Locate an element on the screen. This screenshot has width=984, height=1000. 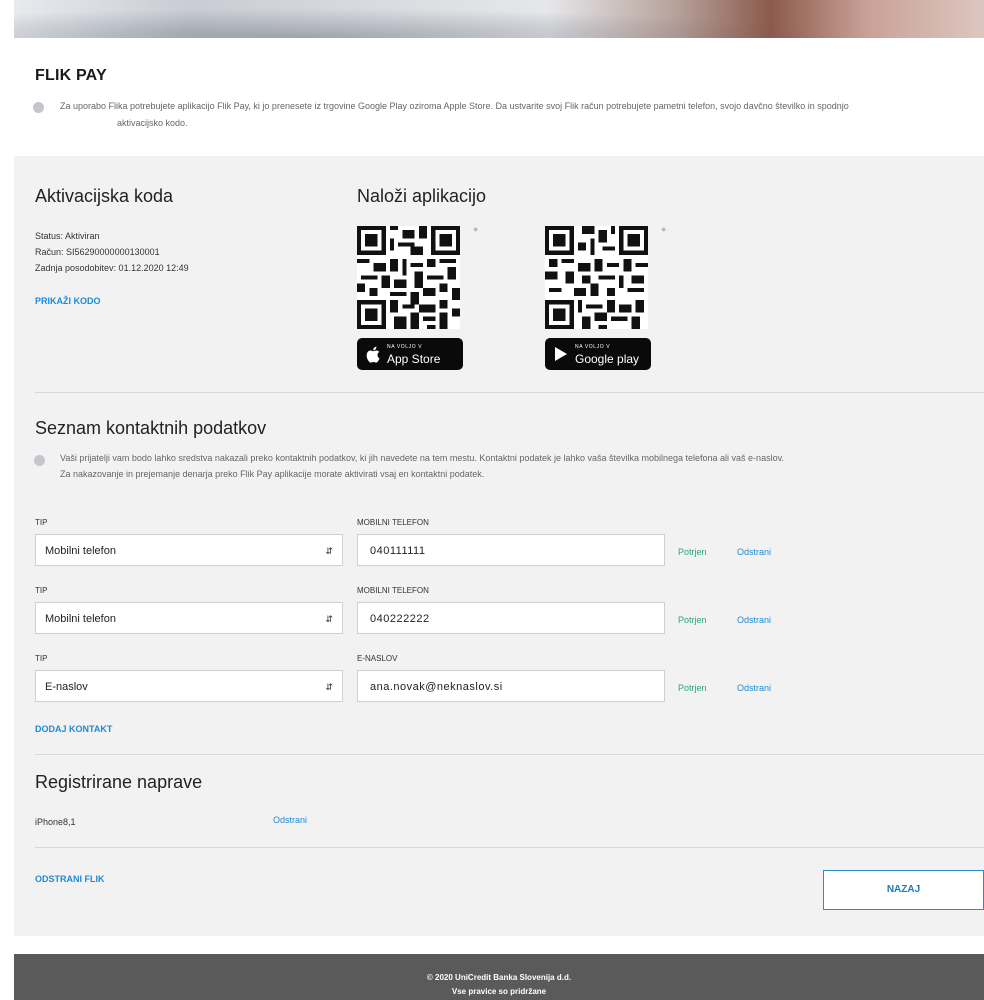
contacts-title: Seznam kontaktnih podatkov is located at coordinates (151, 428).